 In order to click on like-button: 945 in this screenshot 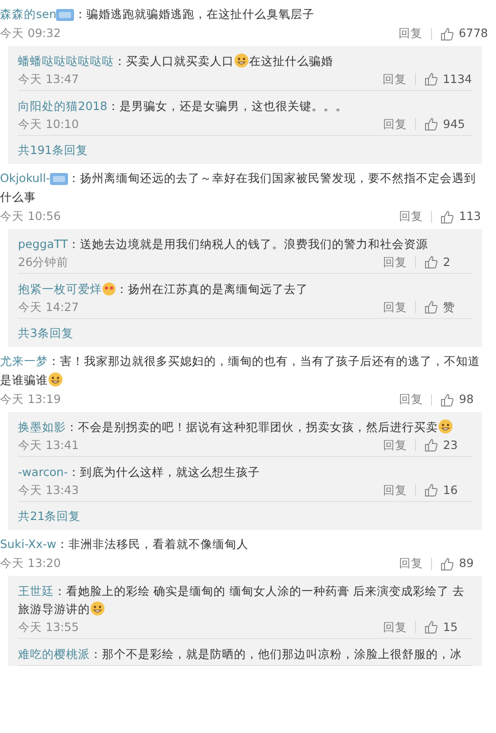, I will do `click(448, 124)`.